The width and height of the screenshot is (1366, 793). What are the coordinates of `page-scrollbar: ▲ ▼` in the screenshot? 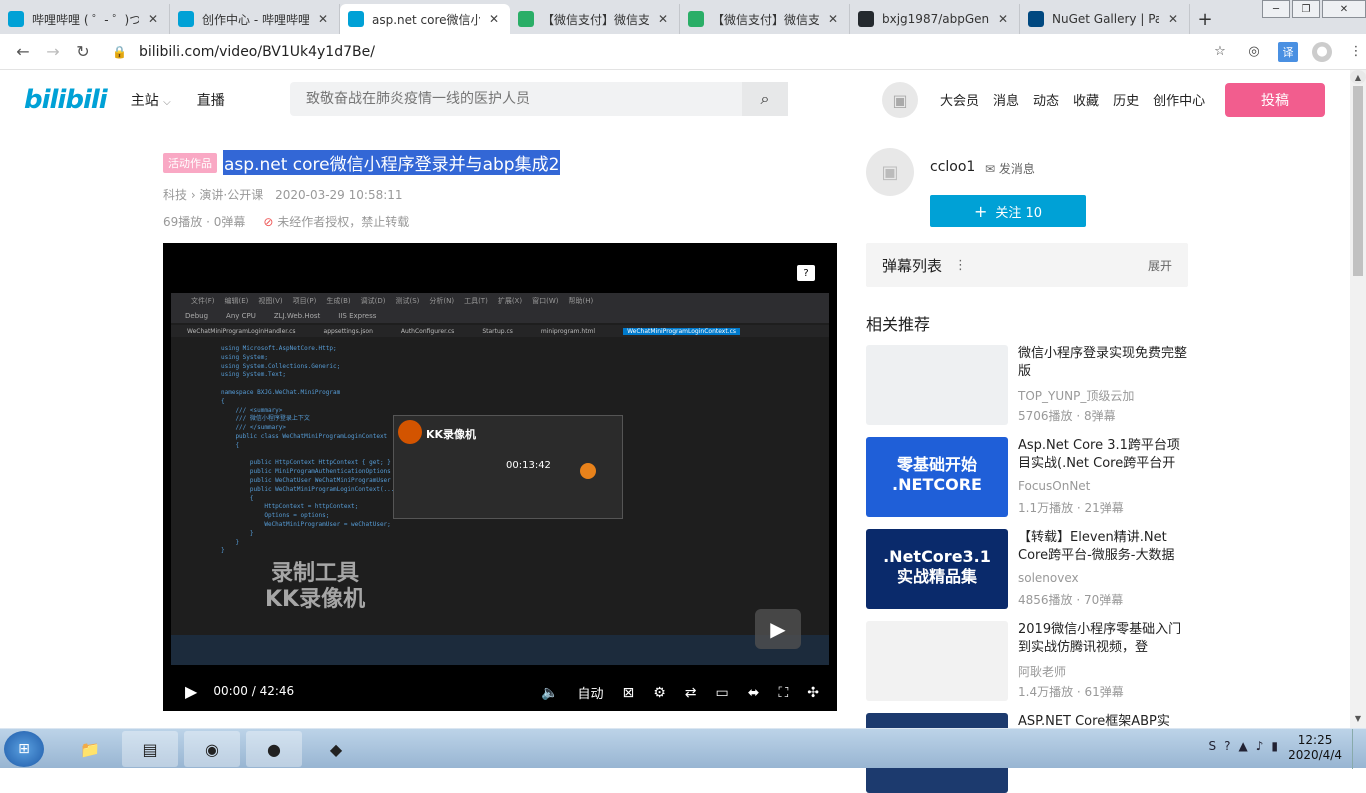 It's located at (1358, 399).